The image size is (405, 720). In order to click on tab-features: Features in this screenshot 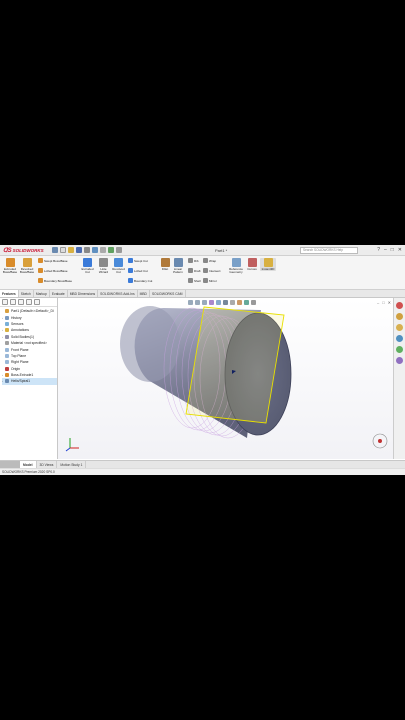, I will do `click(9, 293)`.